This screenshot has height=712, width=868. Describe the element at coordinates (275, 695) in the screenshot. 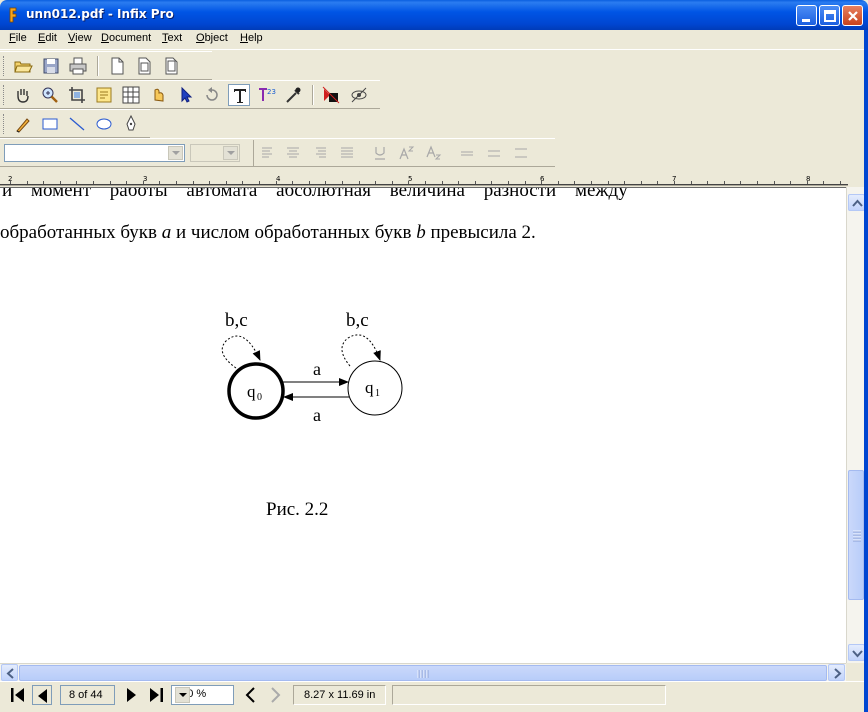

I see `forward-view-icon` at that location.